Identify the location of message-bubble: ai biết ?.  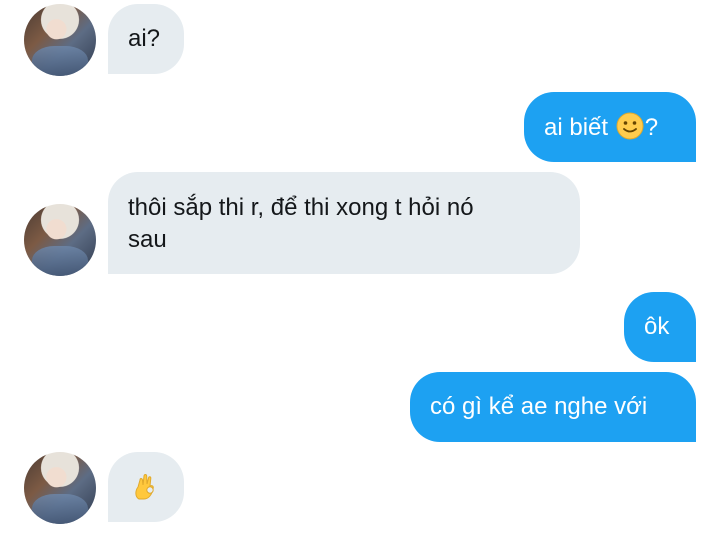
(610, 127).